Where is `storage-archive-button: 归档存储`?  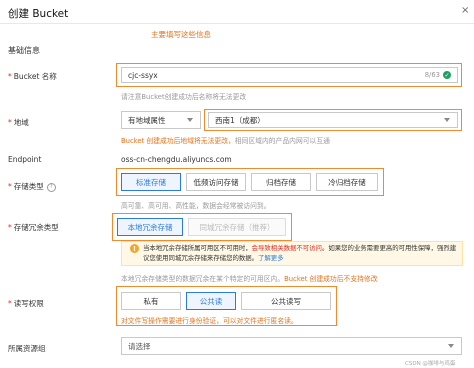 storage-archive-button: 归档存储 is located at coordinates (281, 182).